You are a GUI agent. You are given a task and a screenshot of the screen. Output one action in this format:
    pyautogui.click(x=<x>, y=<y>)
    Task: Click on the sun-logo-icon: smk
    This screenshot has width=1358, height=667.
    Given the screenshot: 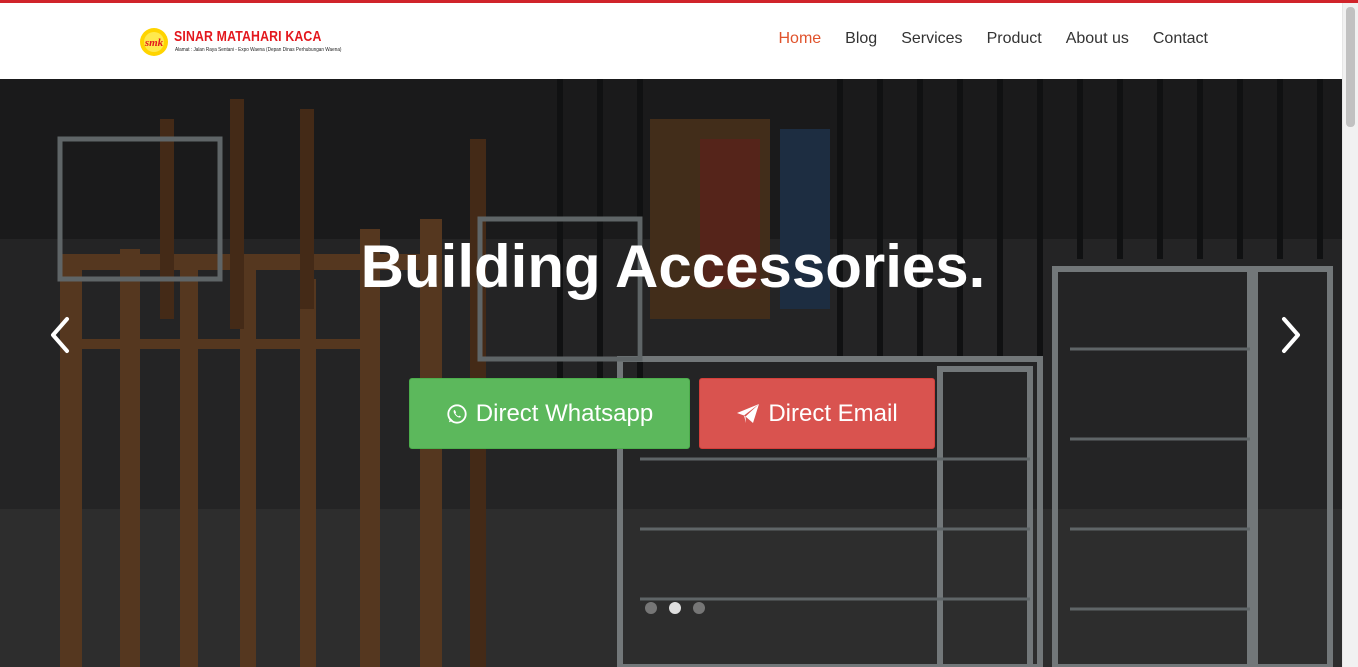 What is the action you would take?
    pyautogui.click(x=154, y=42)
    